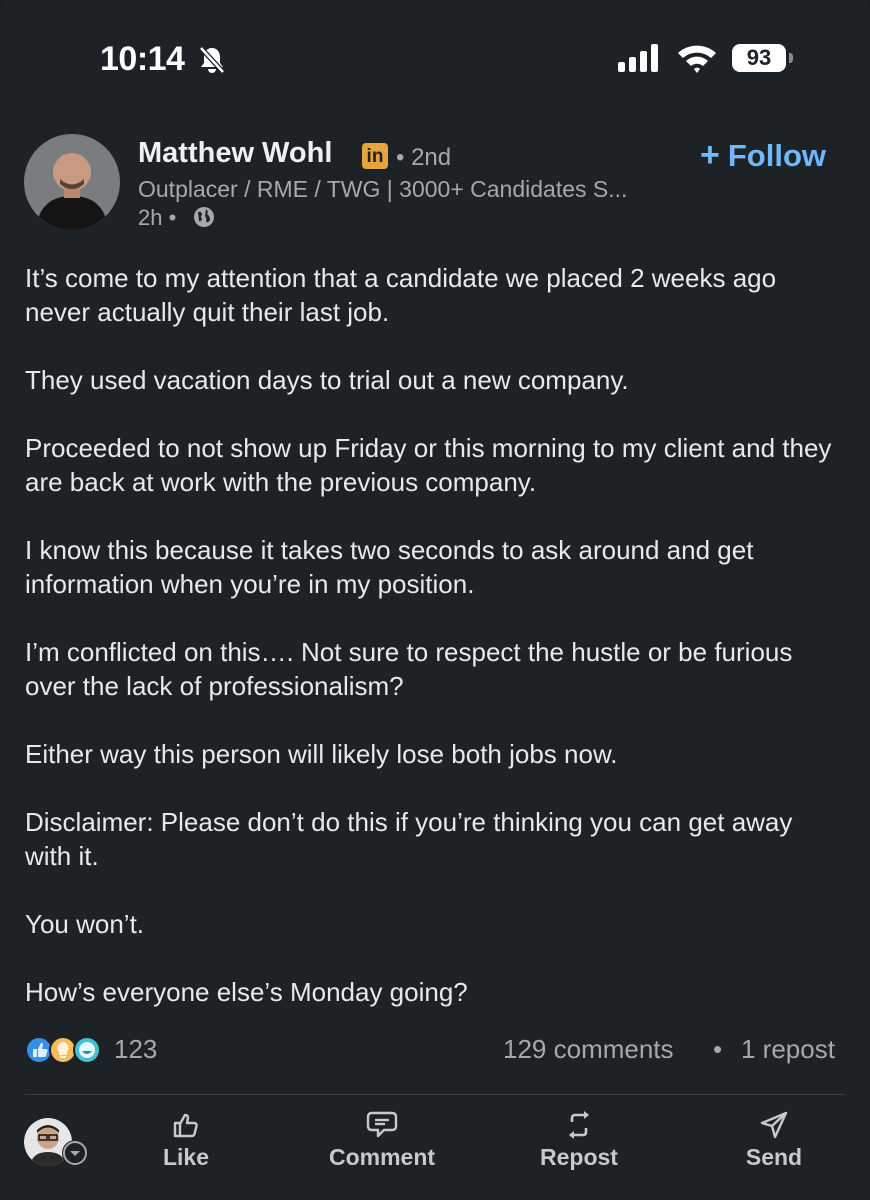  What do you see at coordinates (697, 59) in the screenshot?
I see `wifi-icon` at bounding box center [697, 59].